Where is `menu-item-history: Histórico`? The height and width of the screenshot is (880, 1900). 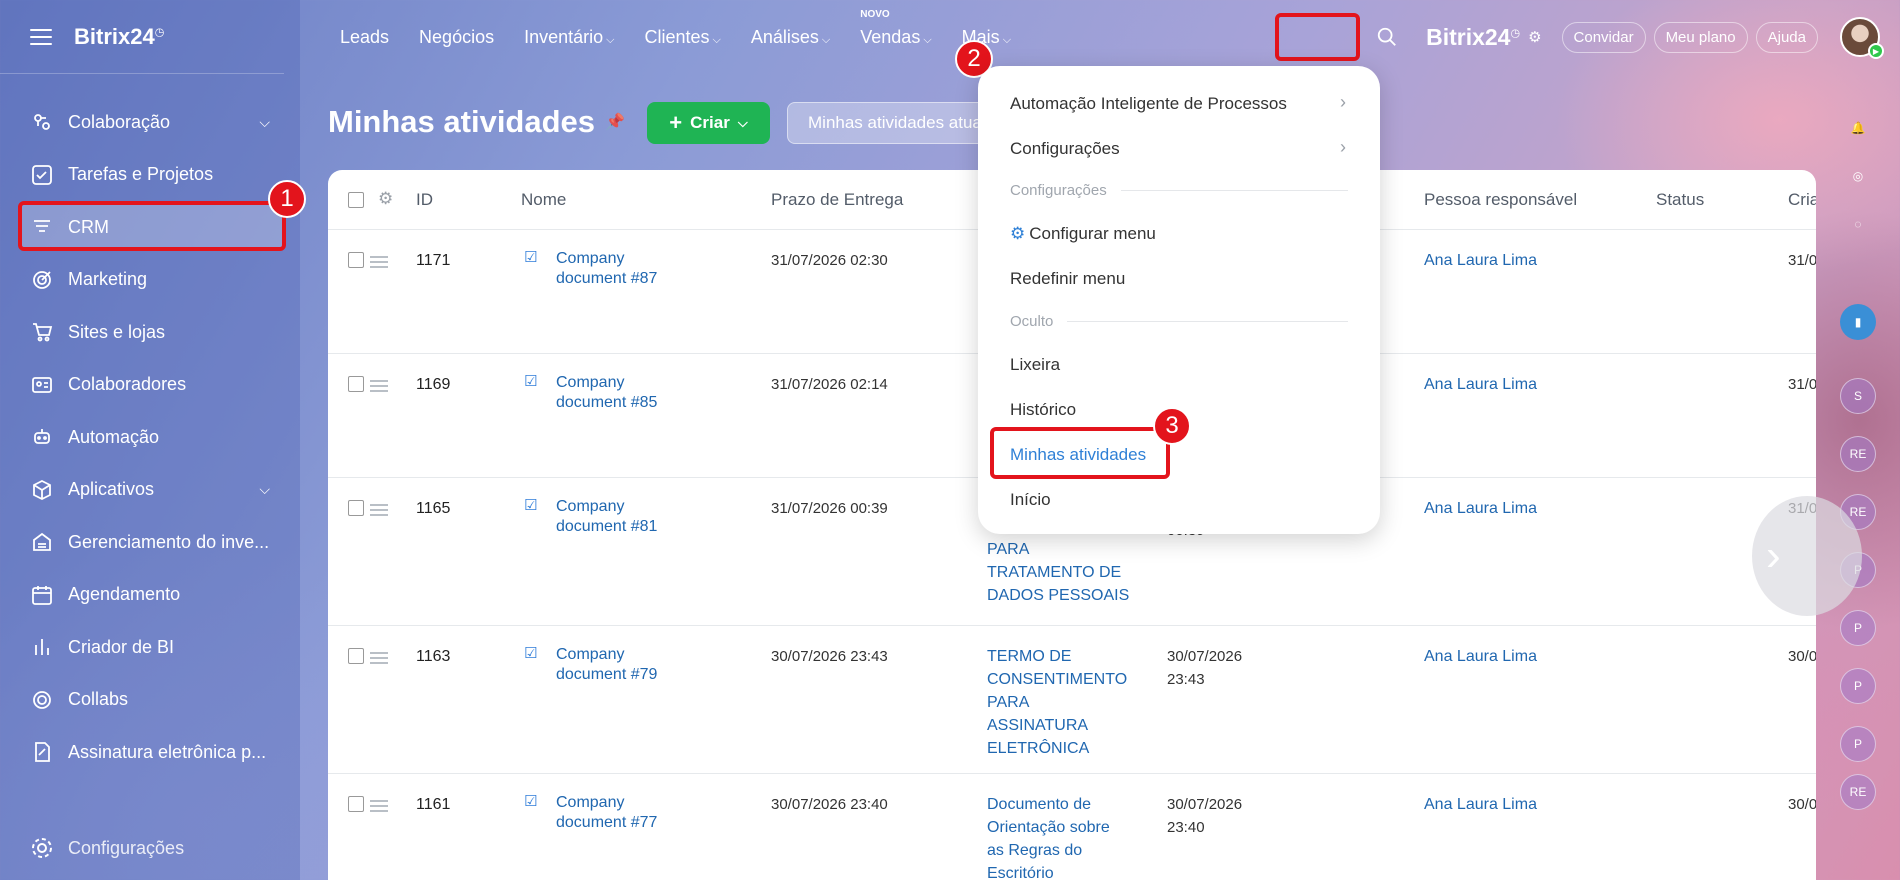
menu-item-history: Histórico is located at coordinates (1043, 410).